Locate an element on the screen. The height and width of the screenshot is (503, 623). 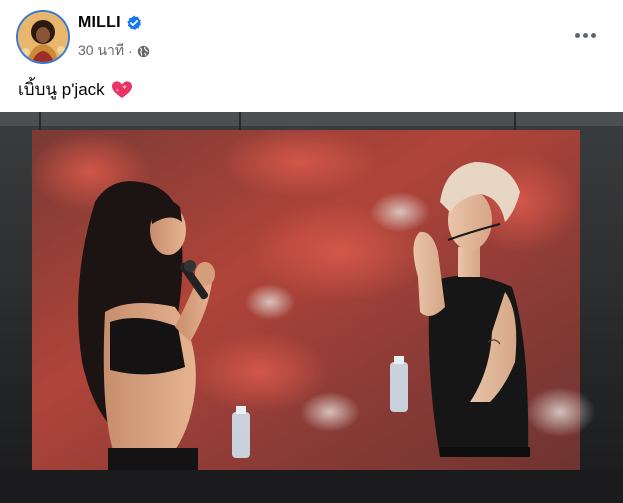
more-options-button is located at coordinates (585, 35).